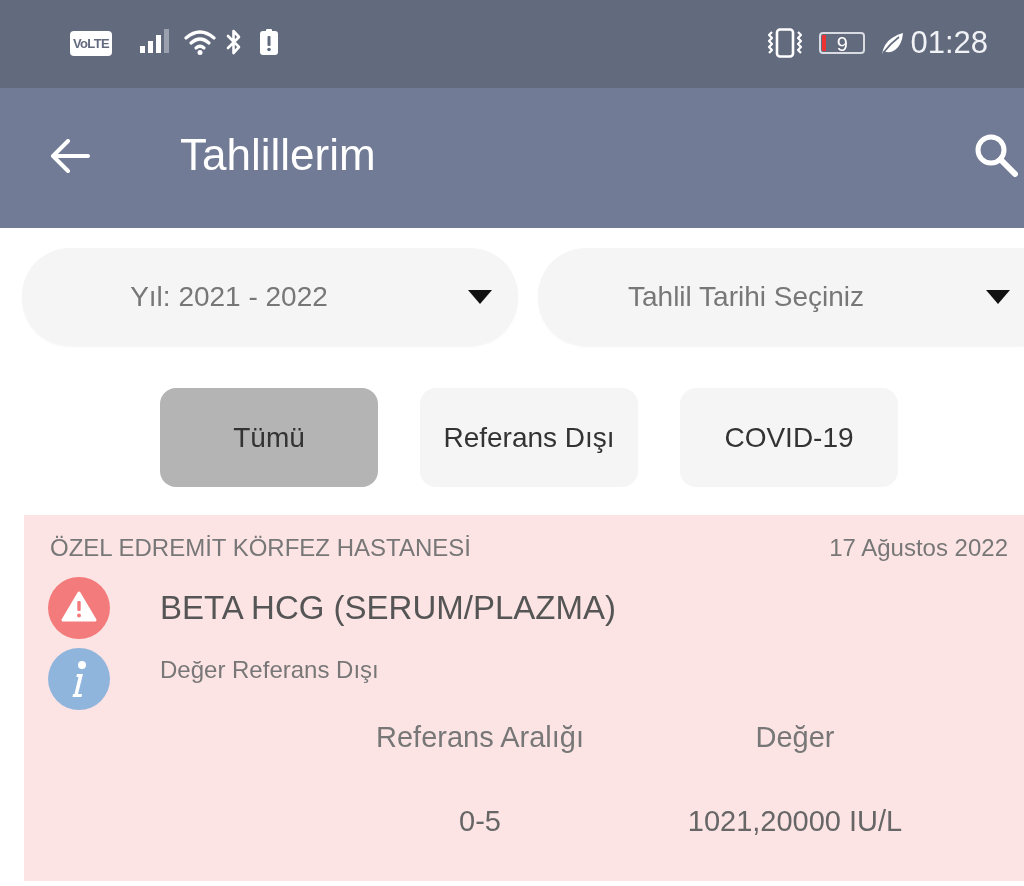 This screenshot has width=1024, height=886. Describe the element at coordinates (270, 297) in the screenshot. I see `dropdown: Yıl: 2021 - 2022` at that location.